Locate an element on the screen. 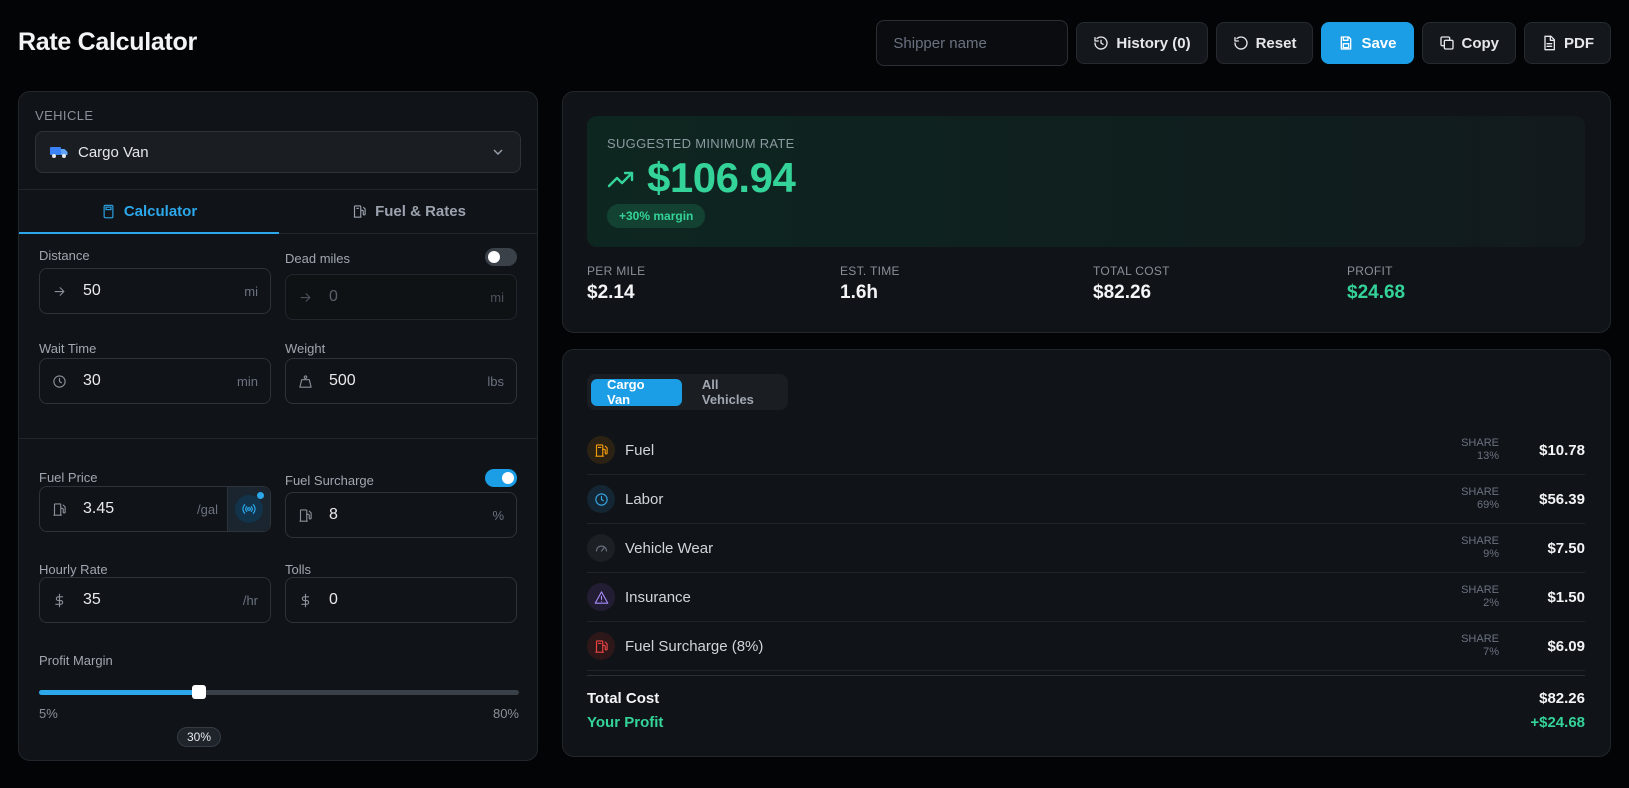 This screenshot has width=1629, height=788. copy-button-label: Copy is located at coordinates (1480, 43).